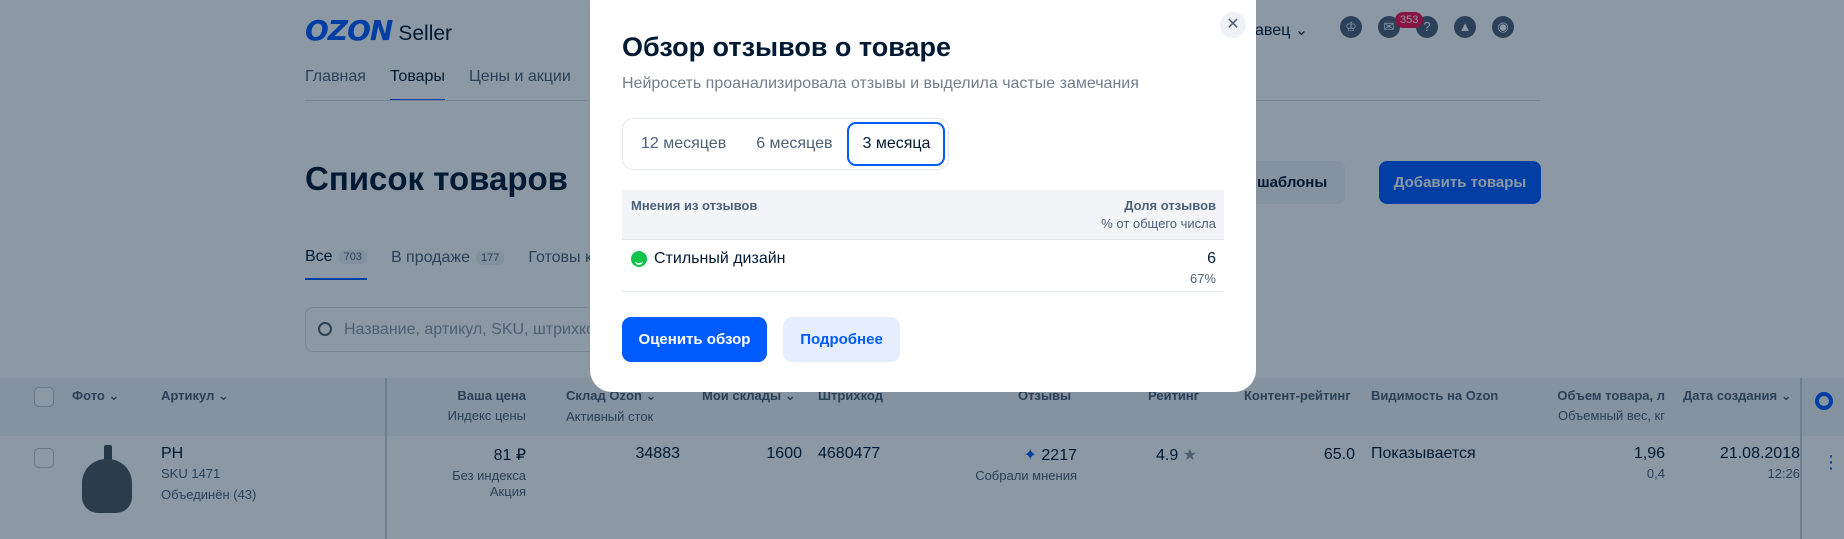  I want to click on opinion-label: Стильный дизайн, so click(720, 258).